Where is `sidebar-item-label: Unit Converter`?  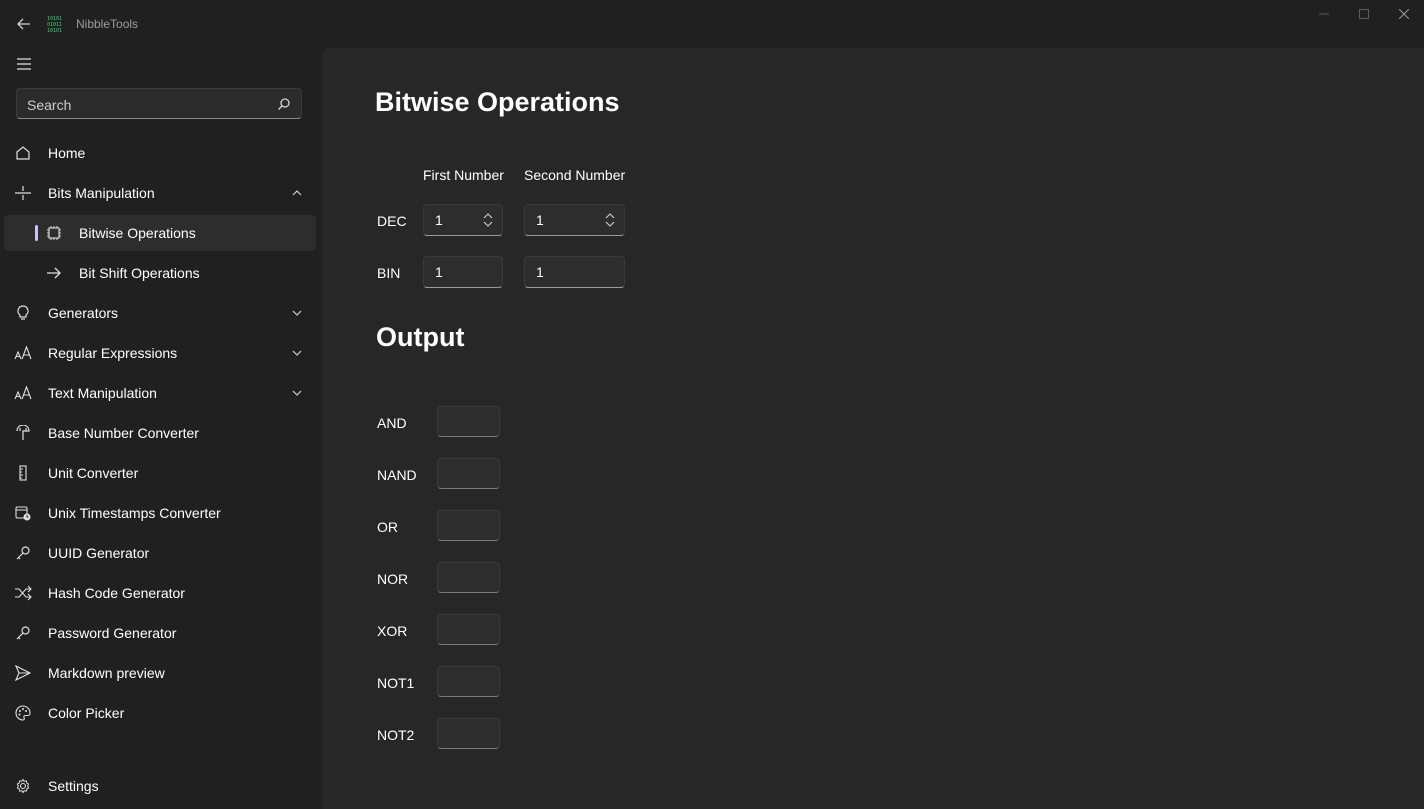
sidebar-item-label: Unit Converter is located at coordinates (93, 473).